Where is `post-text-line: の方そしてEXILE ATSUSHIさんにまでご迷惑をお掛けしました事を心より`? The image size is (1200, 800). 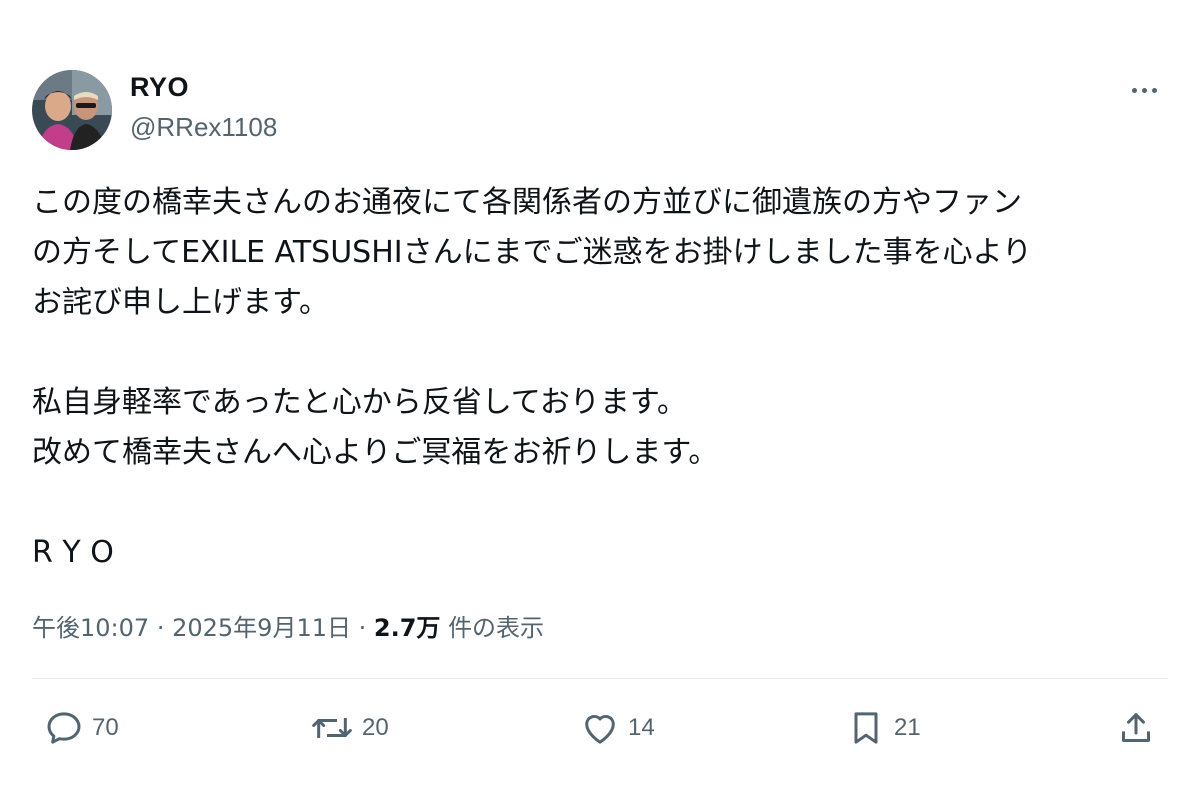 post-text-line: の方そしてEXILE ATSUSHIさんにまでご迷惑をお掛けしました事を心より is located at coordinates (532, 252).